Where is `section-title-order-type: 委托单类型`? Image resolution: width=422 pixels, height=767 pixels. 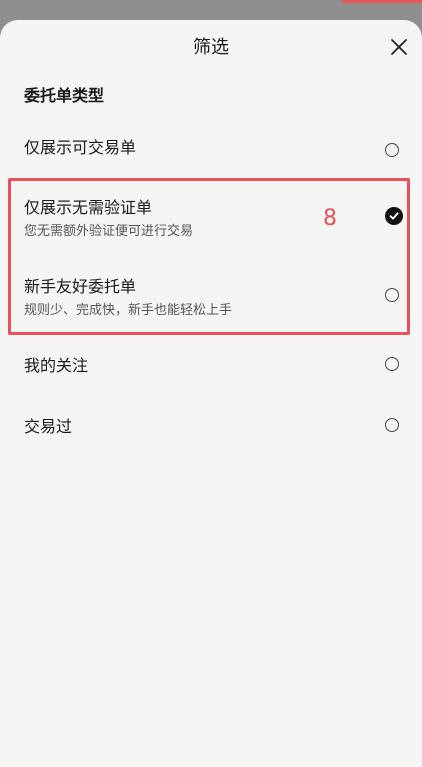
section-title-order-type: 委托单类型 is located at coordinates (64, 95).